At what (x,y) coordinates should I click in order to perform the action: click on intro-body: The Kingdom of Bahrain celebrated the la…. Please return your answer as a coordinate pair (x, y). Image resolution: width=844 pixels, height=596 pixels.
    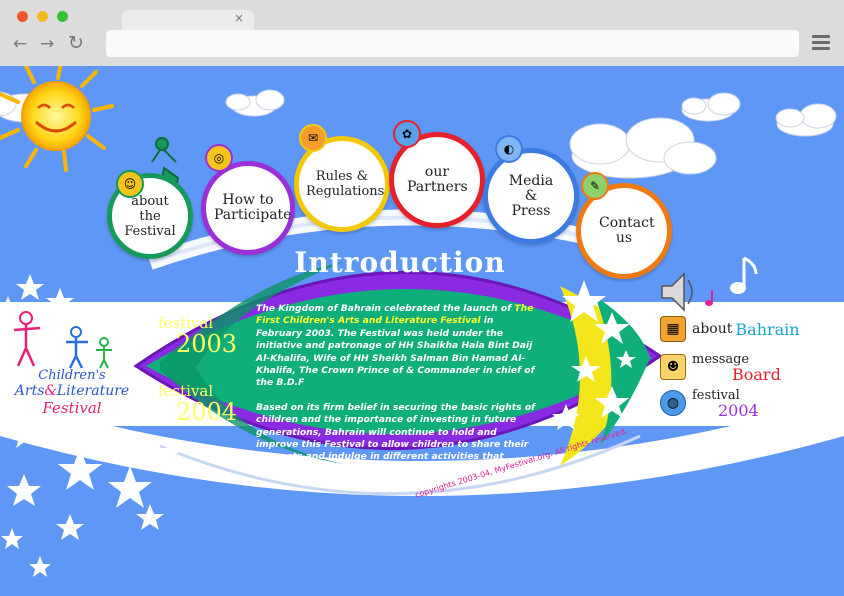
    Looking at the image, I should click on (399, 395).